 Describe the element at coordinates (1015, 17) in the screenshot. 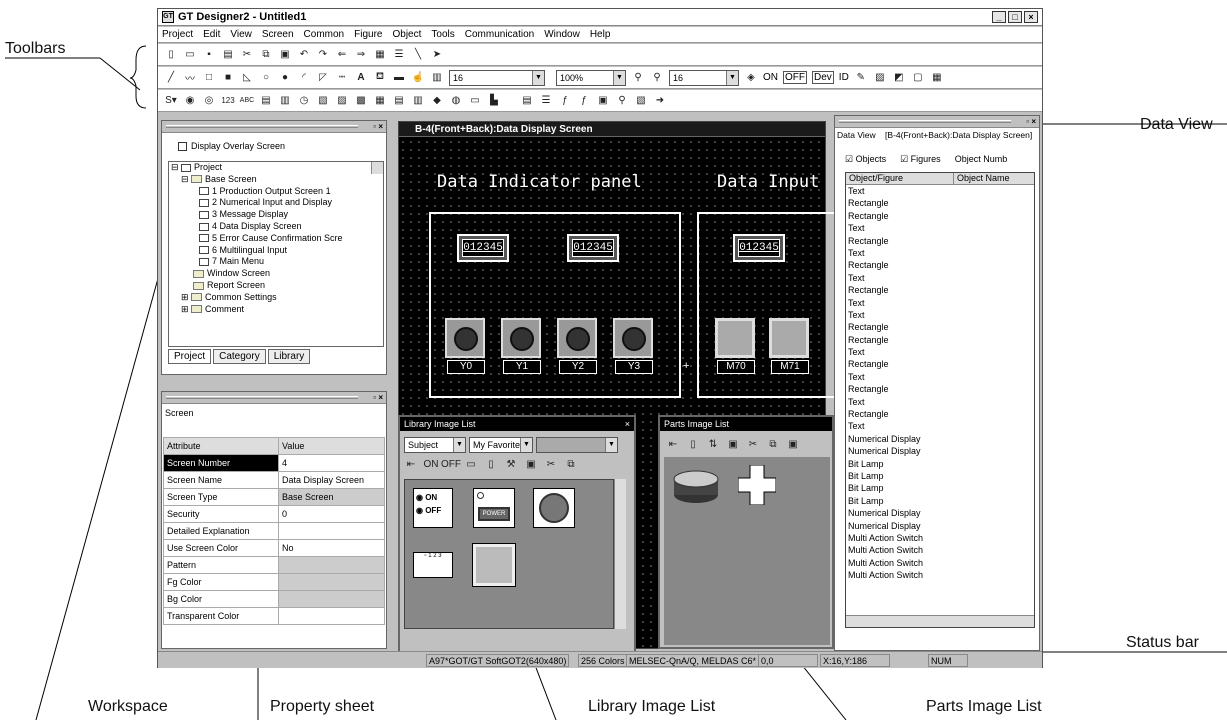

I see `maximize-button: □` at that location.